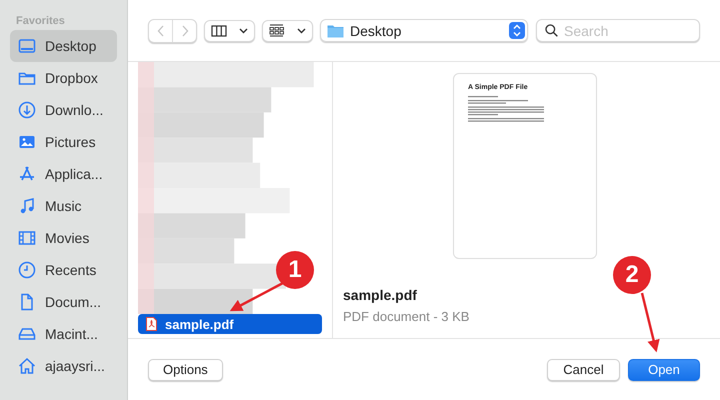 The height and width of the screenshot is (400, 720). Describe the element at coordinates (632, 275) in the screenshot. I see `step-badge: 2` at that location.